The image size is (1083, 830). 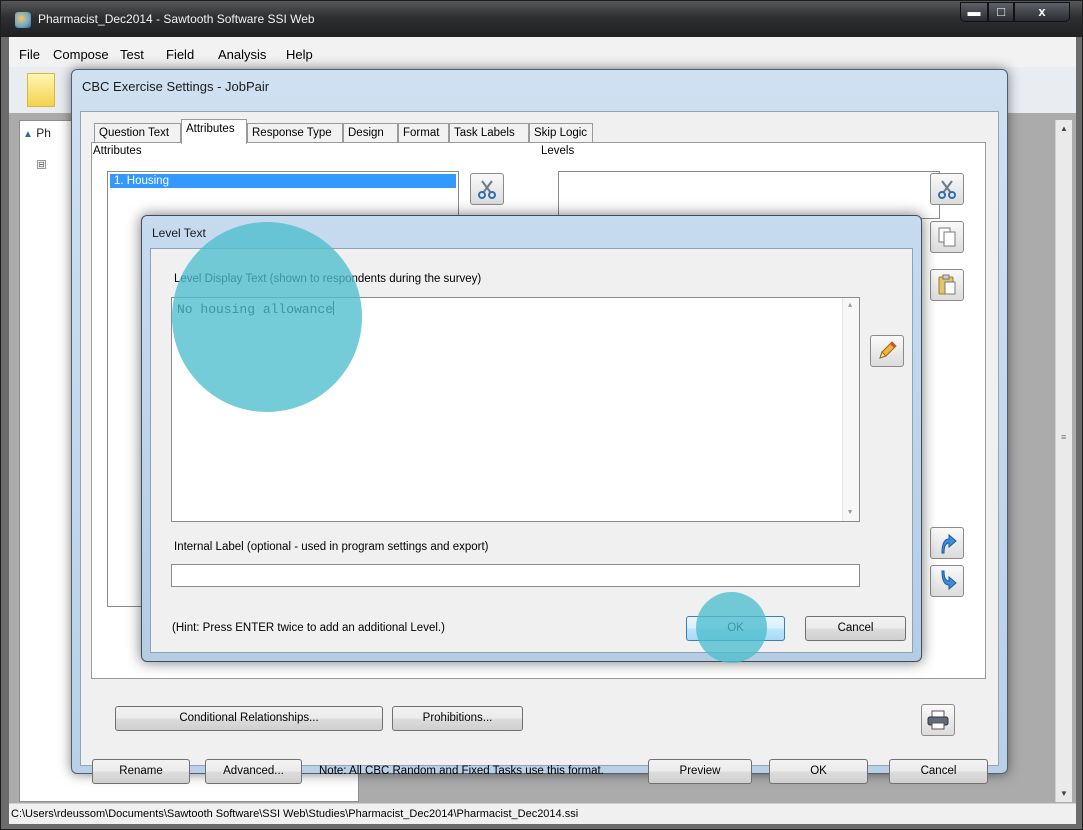 I want to click on menu-help: Help, so click(x=299, y=54).